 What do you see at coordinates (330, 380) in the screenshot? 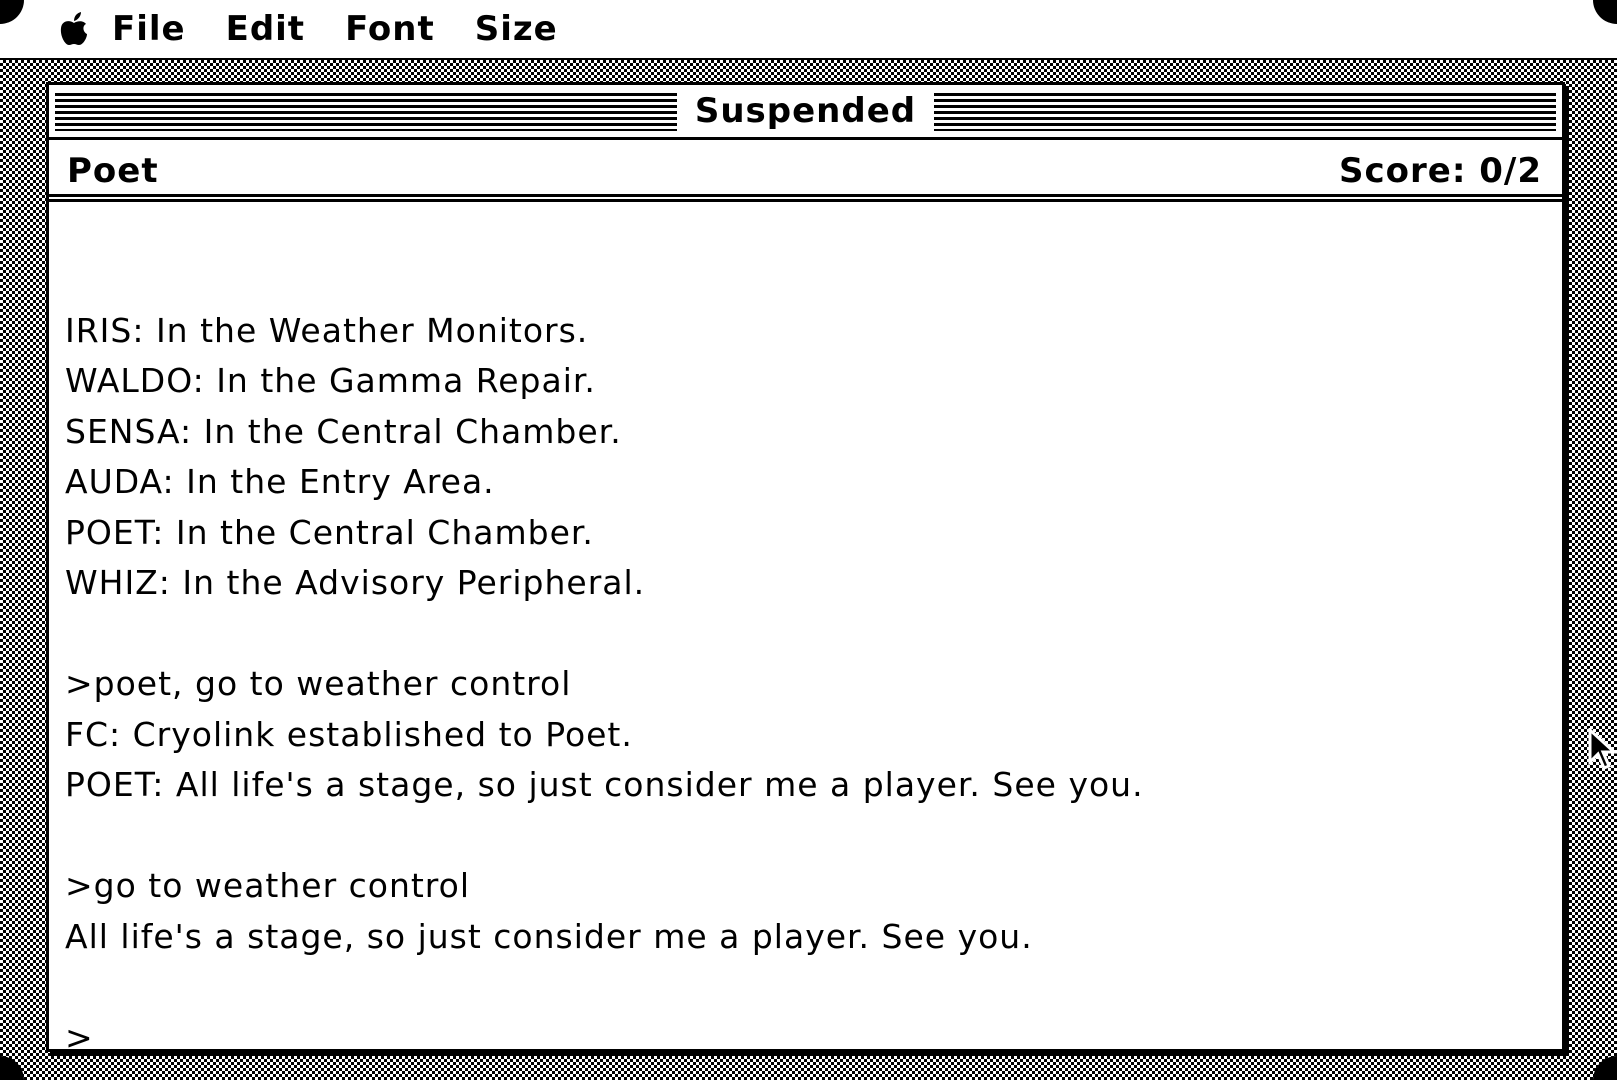
I see `transcript-line: WALDO: In the Gamma Repair.` at bounding box center [330, 380].